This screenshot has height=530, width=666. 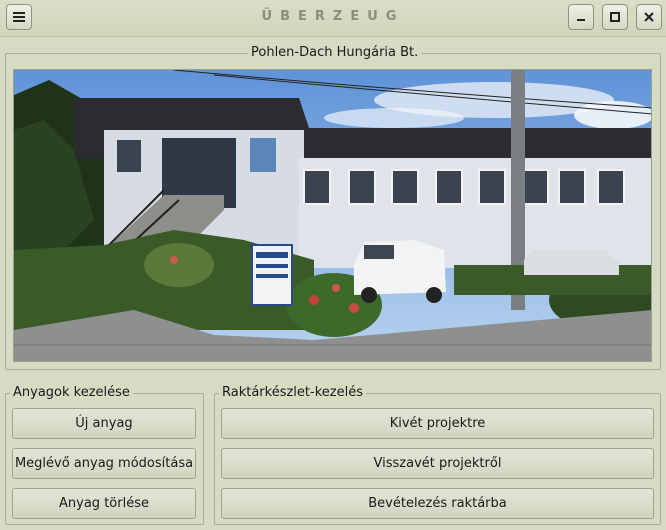 What do you see at coordinates (615, 17) in the screenshot?
I see `maximize-icon` at bounding box center [615, 17].